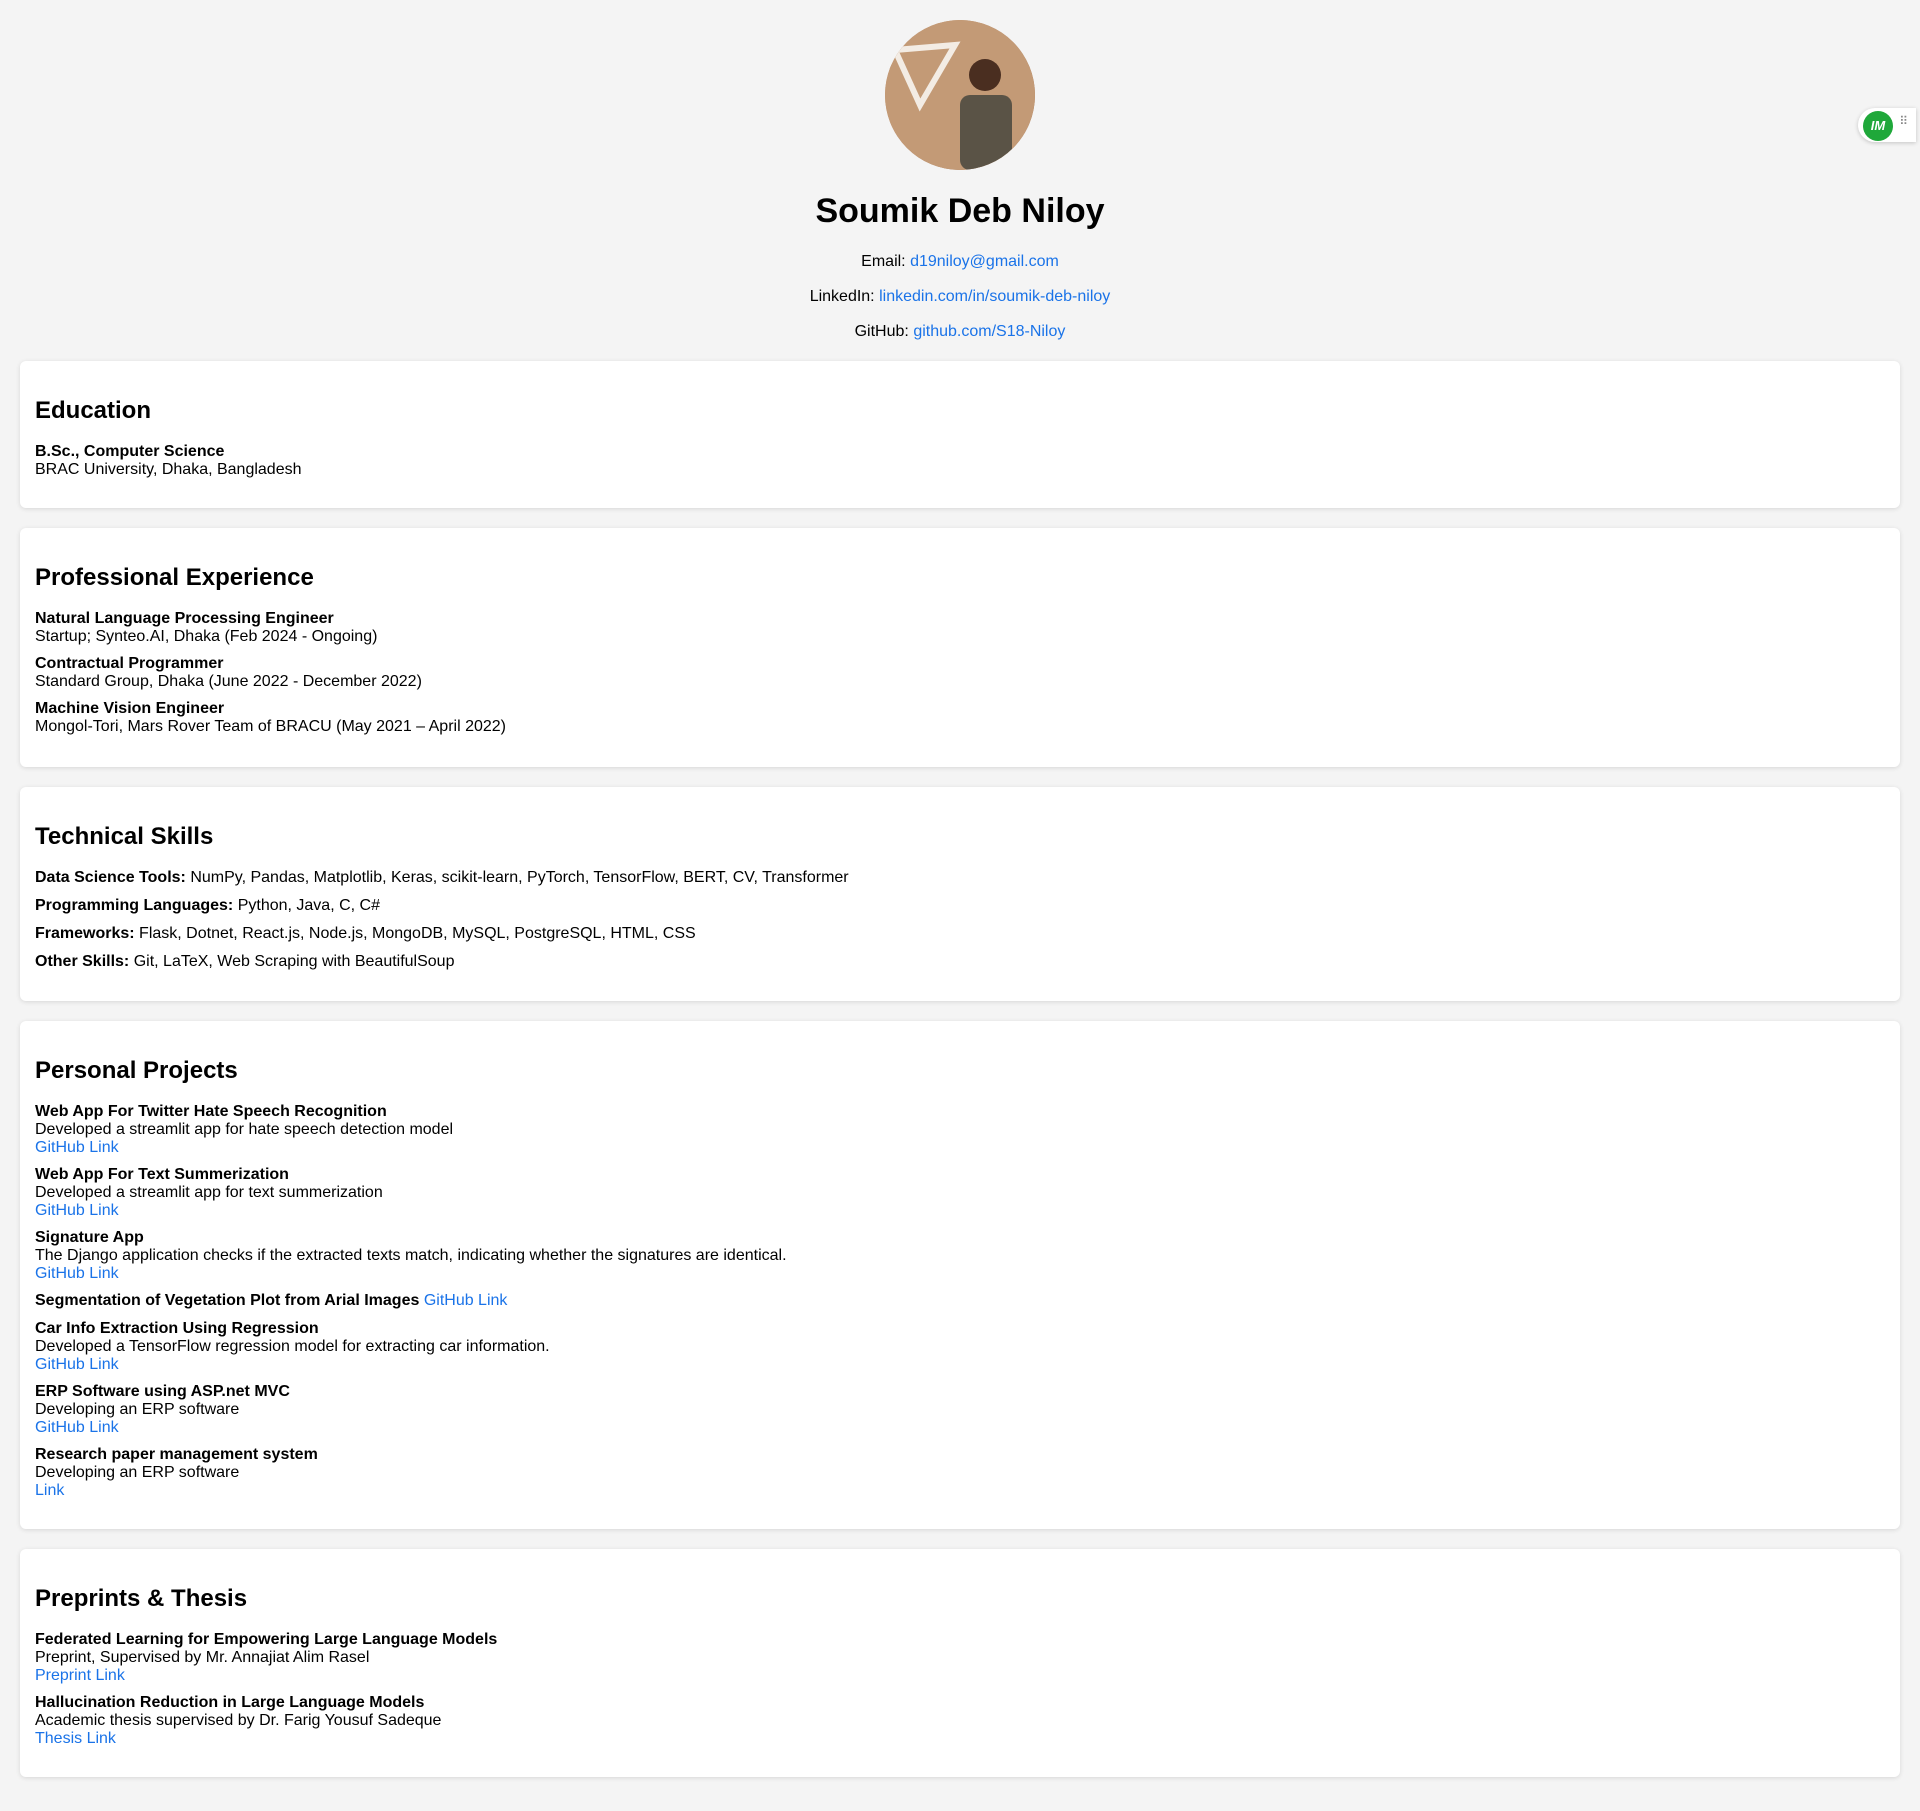 The height and width of the screenshot is (1811, 1920). Describe the element at coordinates (184, 618) in the screenshot. I see `entry-title: Natural Language Processing Engineer` at that location.